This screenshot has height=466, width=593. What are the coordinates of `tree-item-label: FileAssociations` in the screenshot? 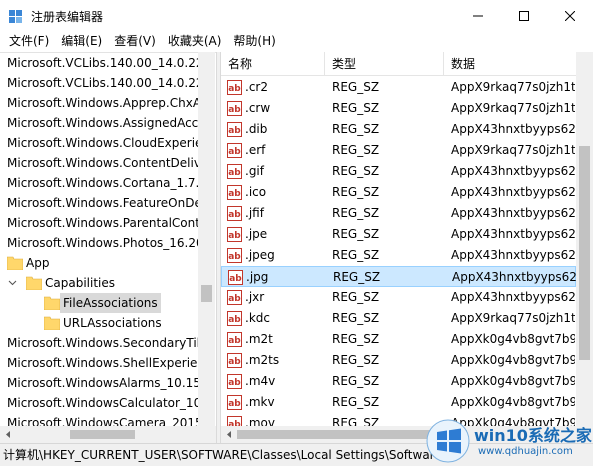 It's located at (110, 303).